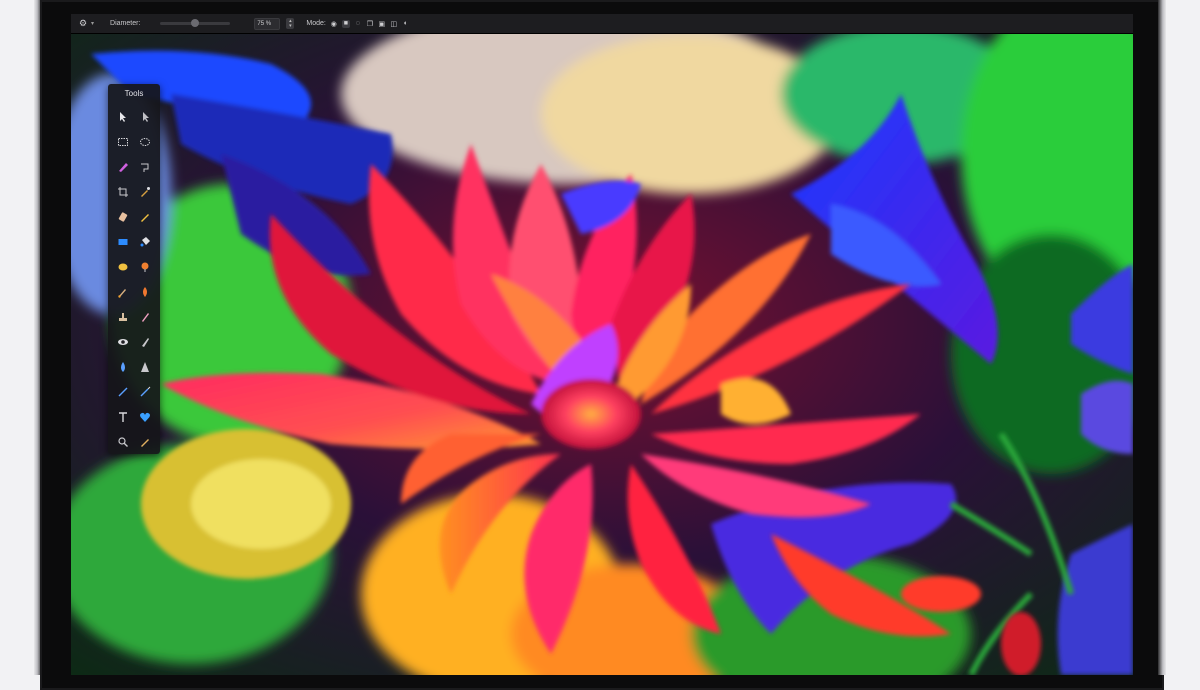 Image resolution: width=1200 pixels, height=690 pixels. Describe the element at coordinates (123, 391) in the screenshot. I see `line-icon` at that location.